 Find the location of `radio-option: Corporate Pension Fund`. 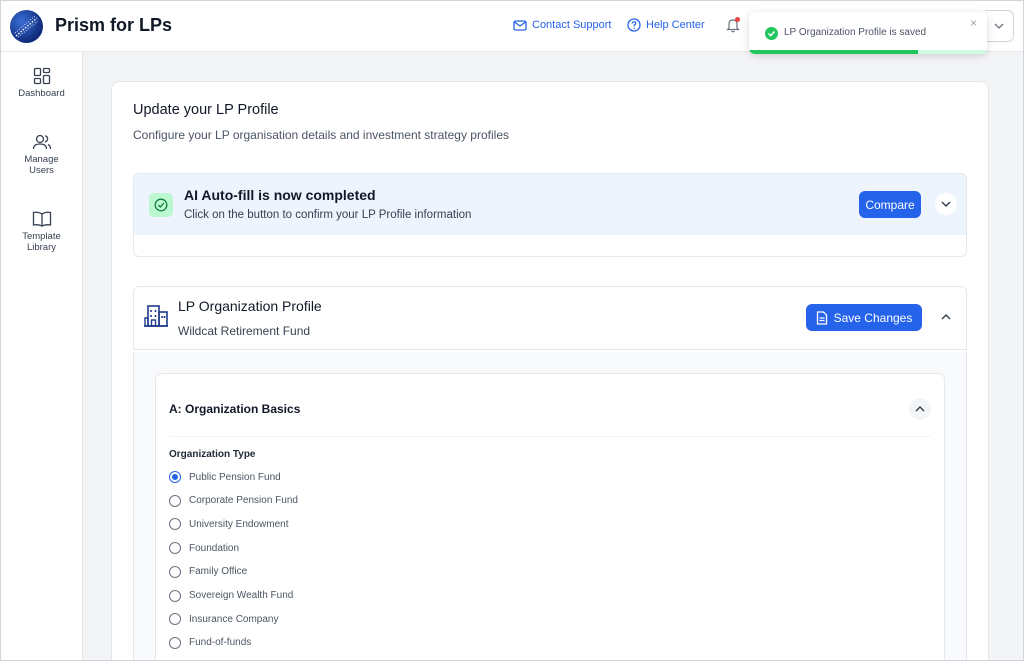

radio-option: Corporate Pension Fund is located at coordinates (233, 501).